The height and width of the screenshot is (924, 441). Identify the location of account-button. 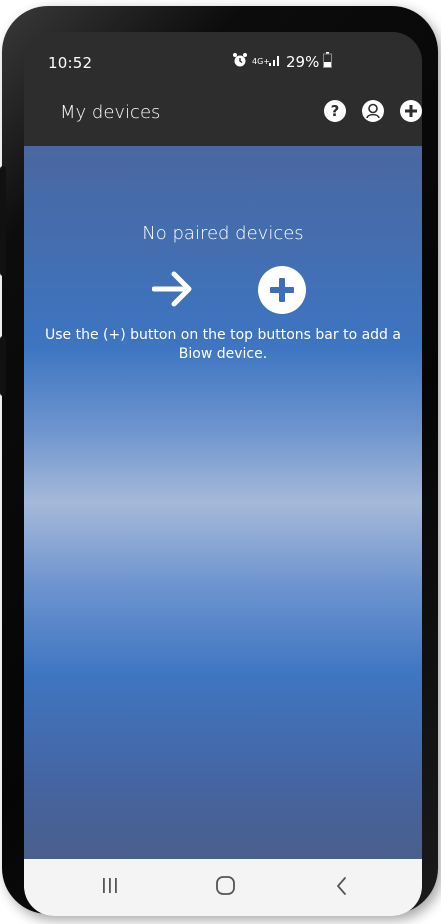
(373, 111).